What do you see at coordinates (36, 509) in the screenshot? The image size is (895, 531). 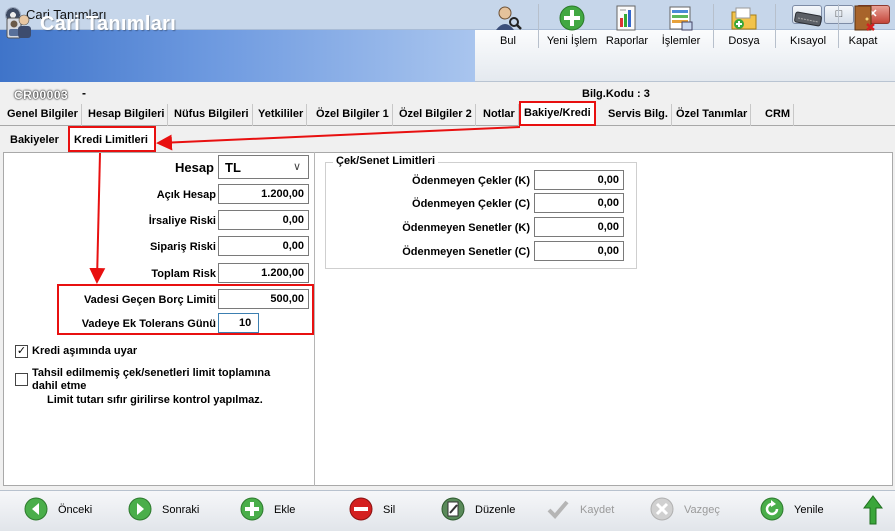 I see `arrow-left-icon` at bounding box center [36, 509].